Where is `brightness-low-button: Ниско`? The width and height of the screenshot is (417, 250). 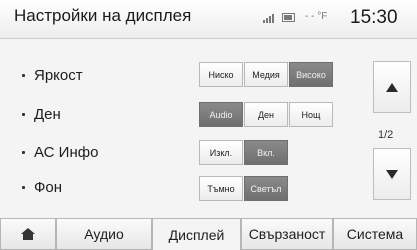
brightness-low-button: Ниско is located at coordinates (221, 74).